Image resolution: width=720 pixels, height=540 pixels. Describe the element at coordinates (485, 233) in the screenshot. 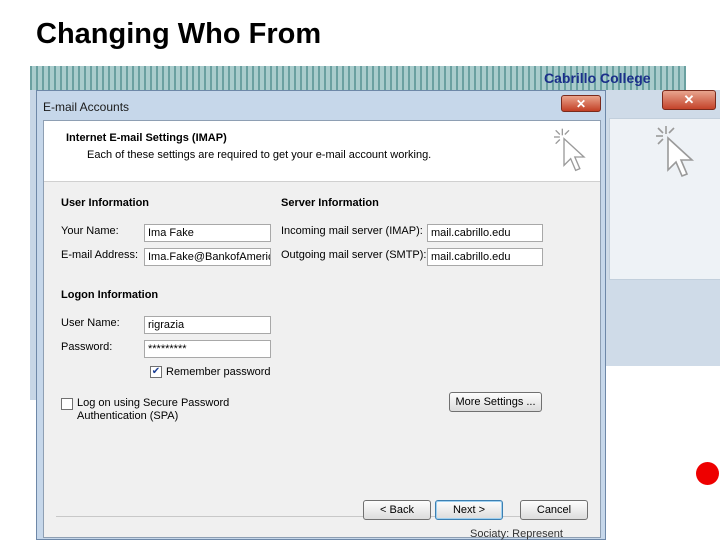

I see `incoming-server-input: mail.cabrillo.edu` at that location.